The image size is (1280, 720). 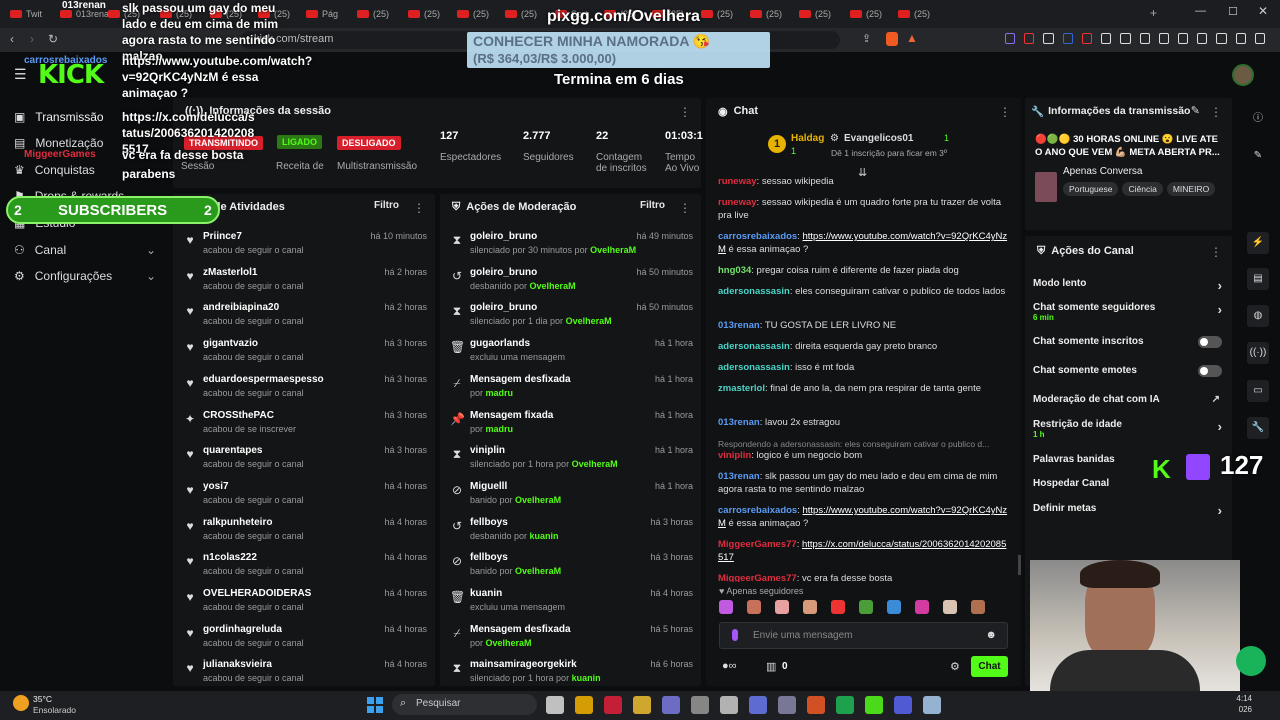 What do you see at coordinates (903, 705) in the screenshot?
I see `discord-icon` at bounding box center [903, 705].